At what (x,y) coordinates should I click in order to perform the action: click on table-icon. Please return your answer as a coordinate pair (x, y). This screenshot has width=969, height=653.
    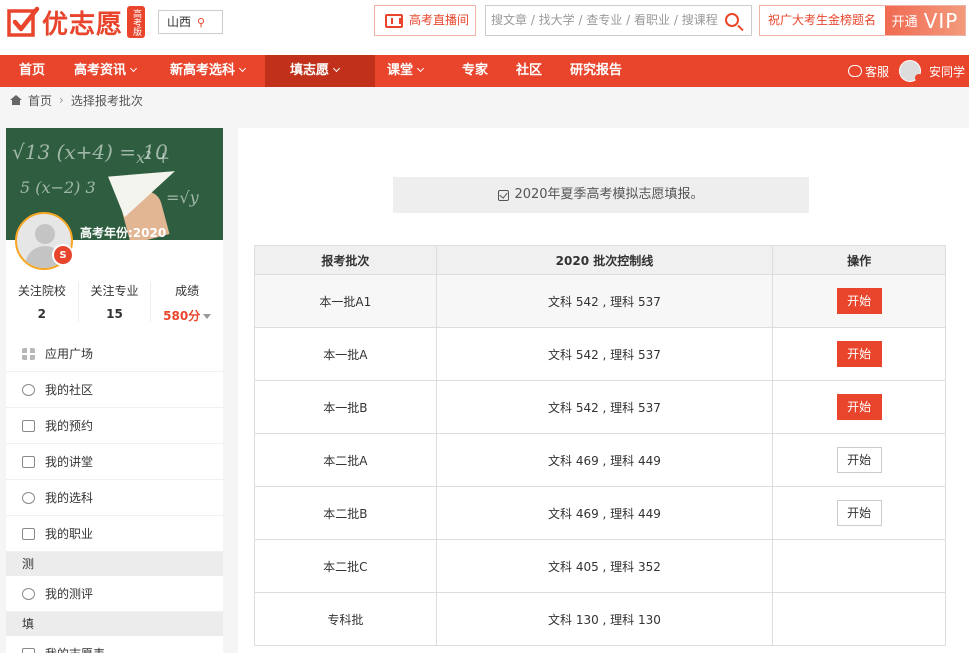
    Looking at the image, I should click on (28, 650).